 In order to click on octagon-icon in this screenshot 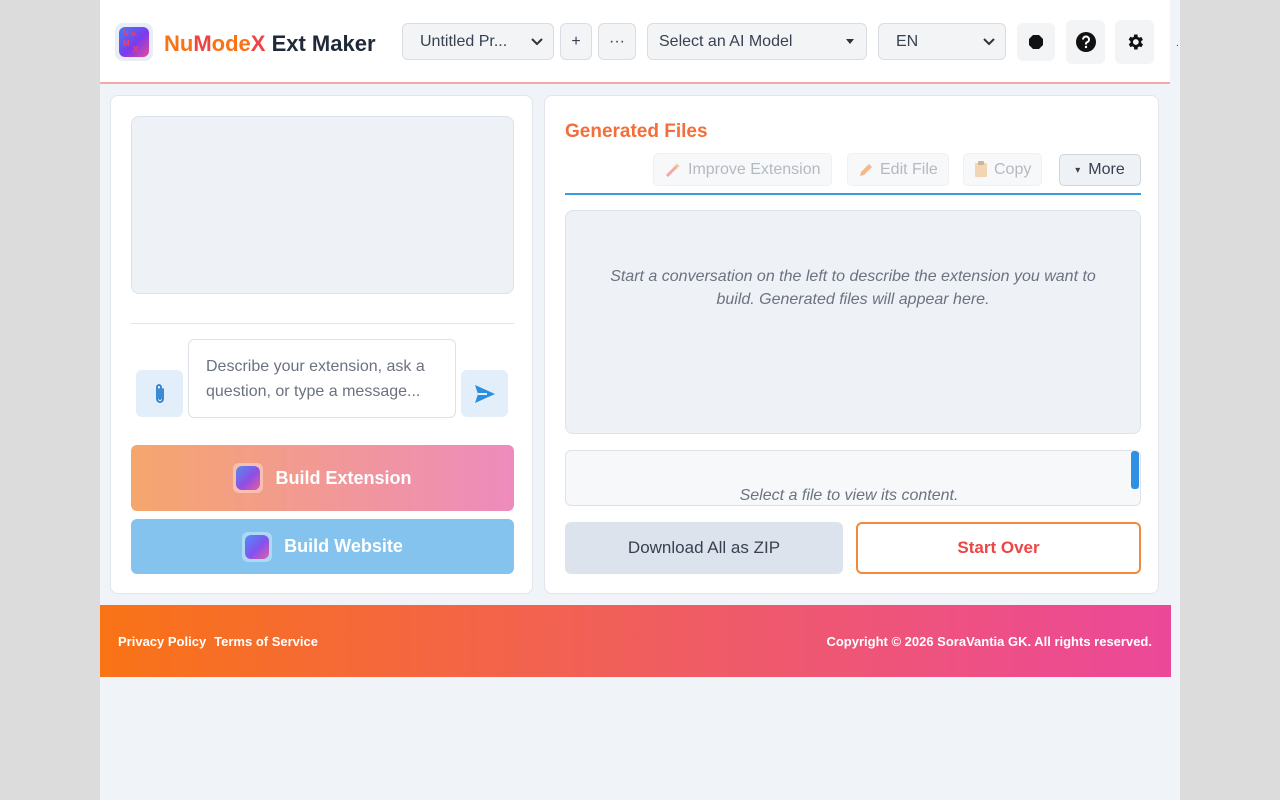, I will do `click(1036, 42)`.